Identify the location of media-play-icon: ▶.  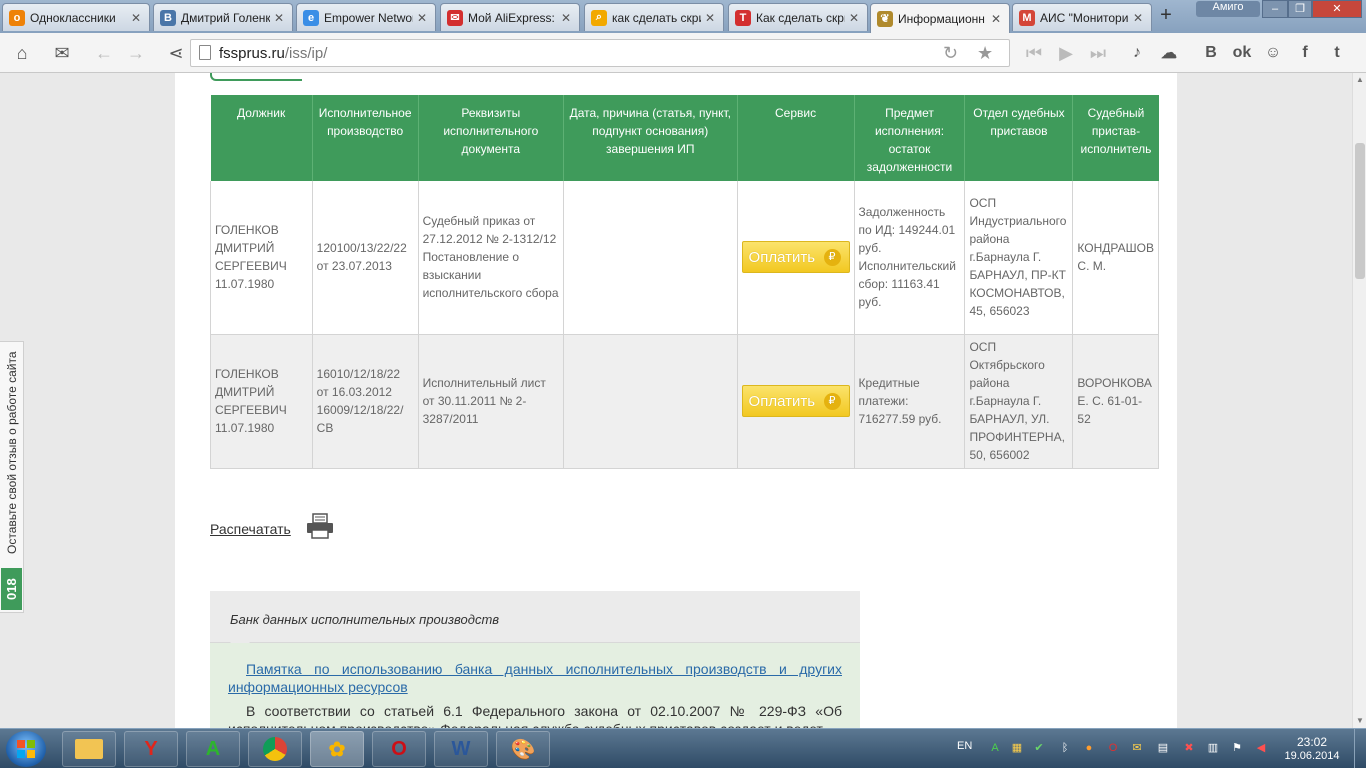
(1066, 53).